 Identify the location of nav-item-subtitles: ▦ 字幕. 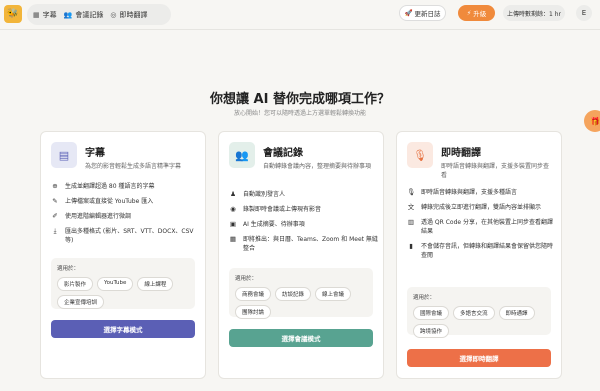
(45, 15).